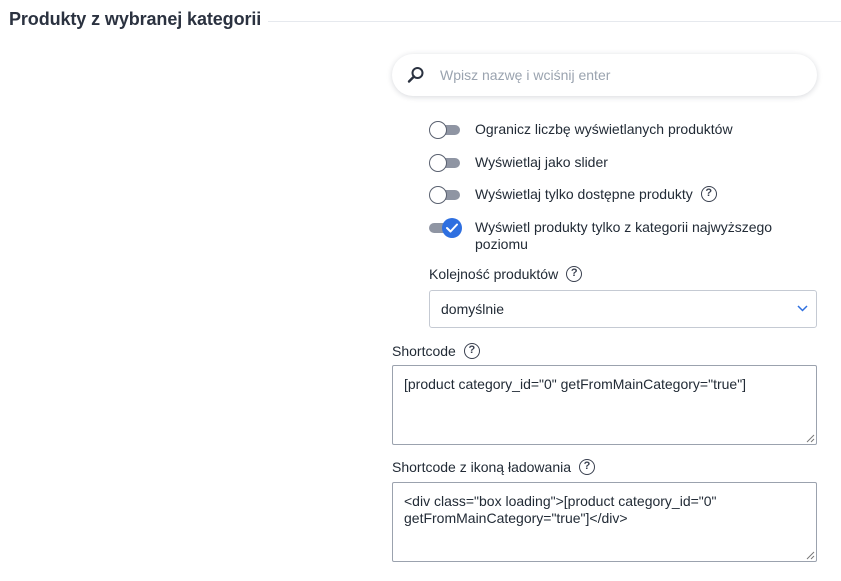  I want to click on shortcode-field-label: Shortcode?, so click(436, 351).